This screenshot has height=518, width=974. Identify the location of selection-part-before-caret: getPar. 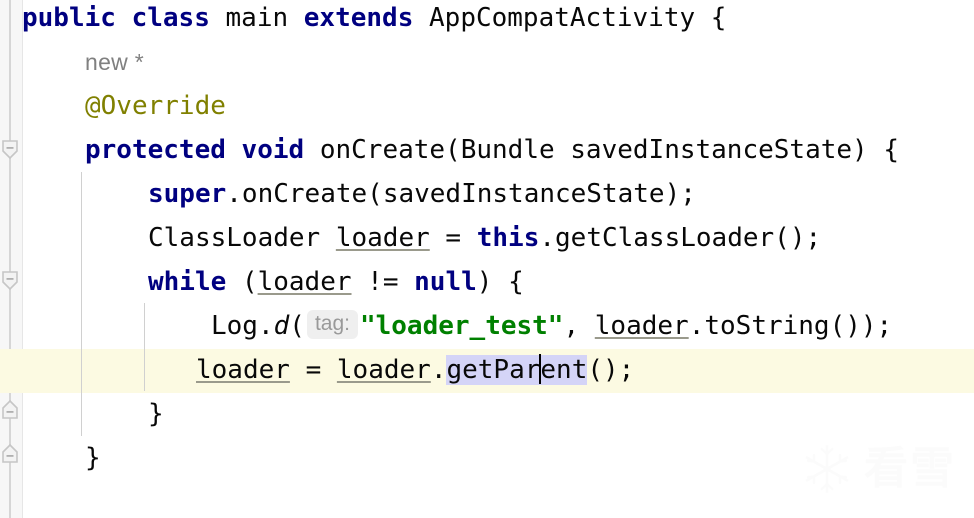
(493, 370).